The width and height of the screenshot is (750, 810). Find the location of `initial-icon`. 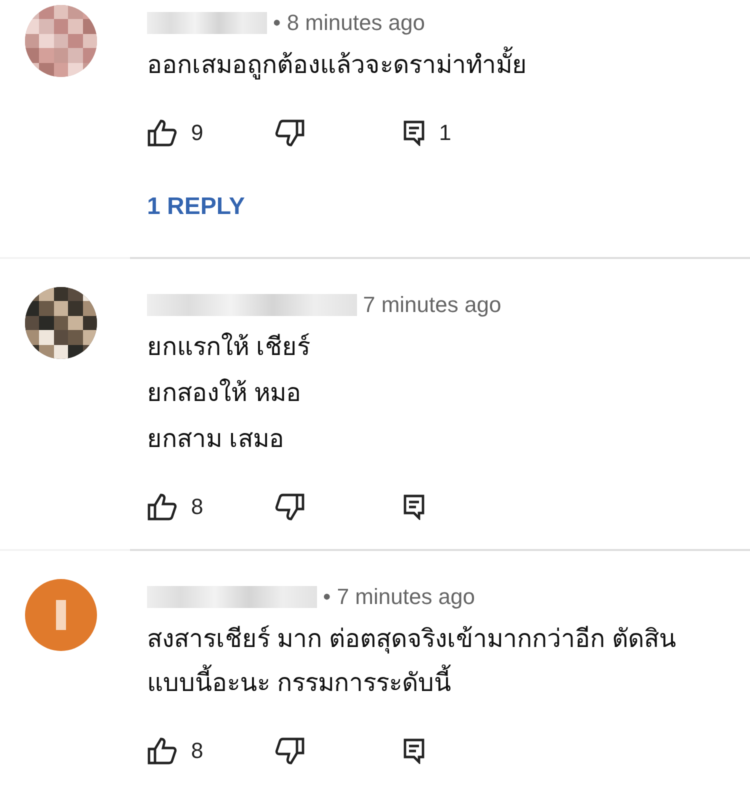

initial-icon is located at coordinates (61, 615).